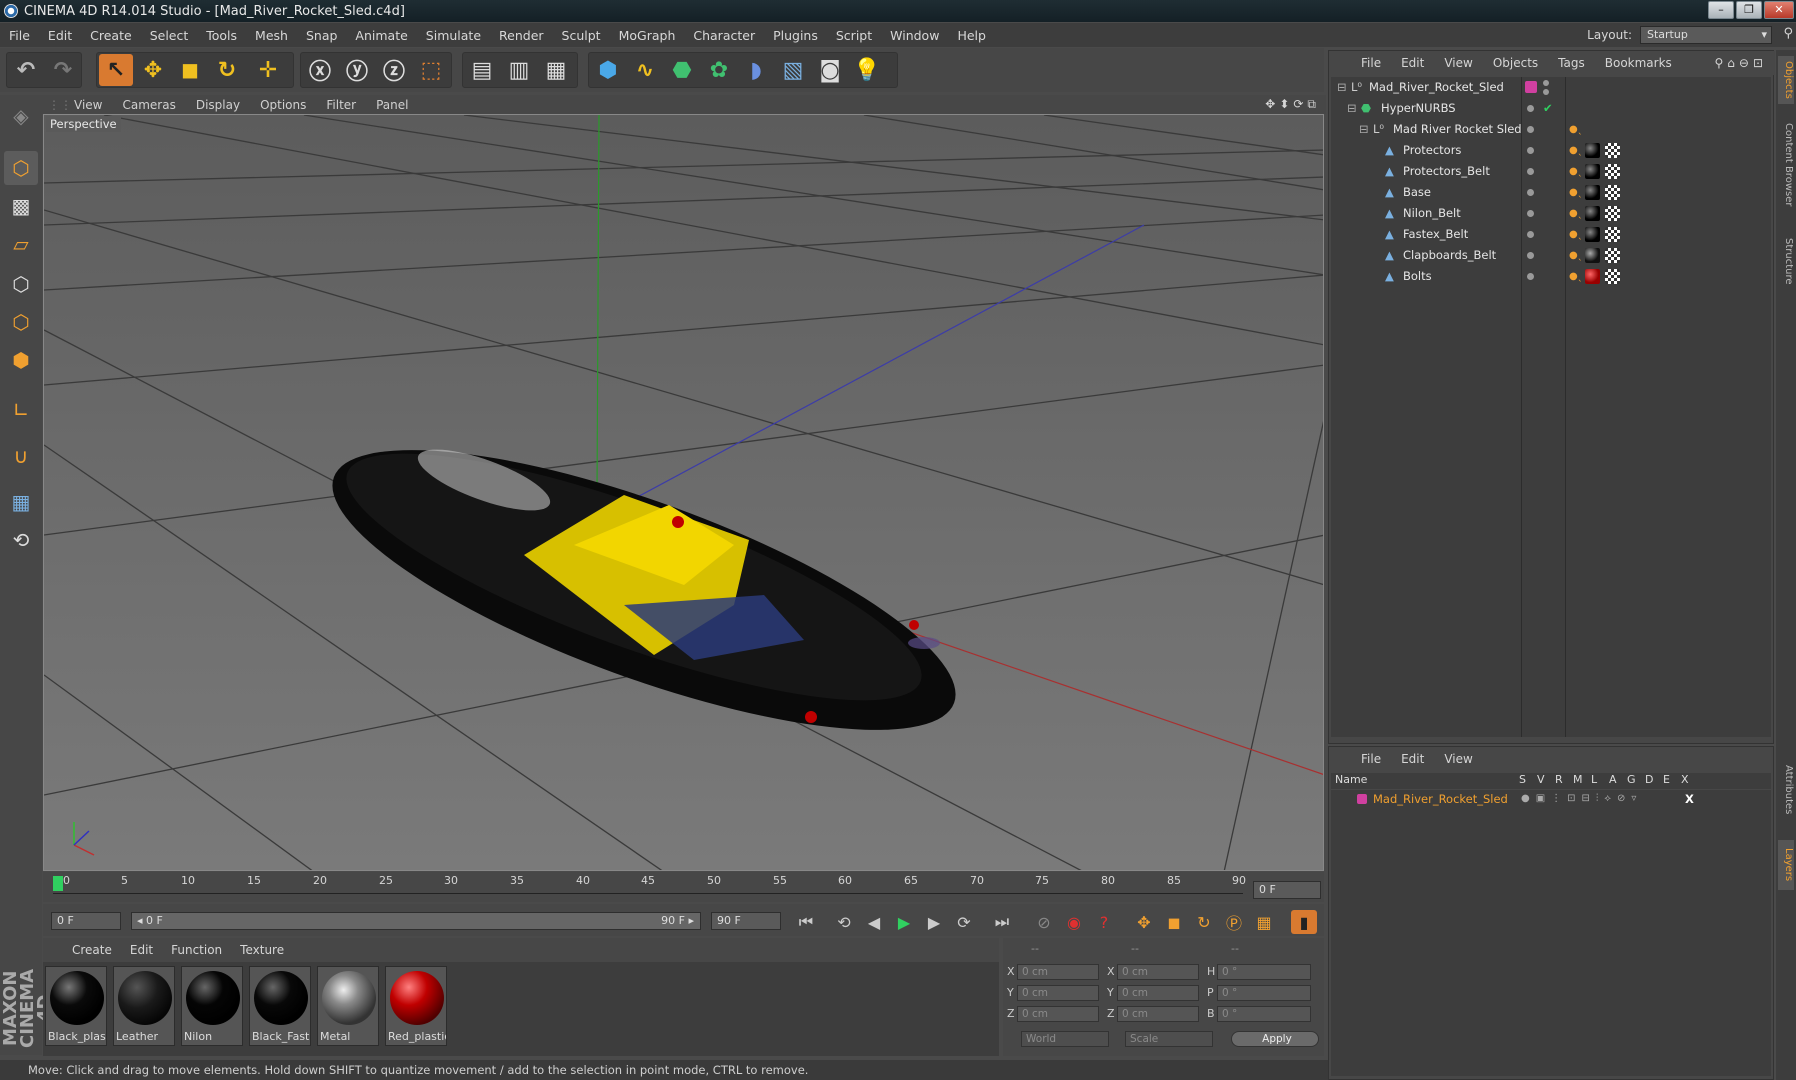 This screenshot has height=1080, width=1796. Describe the element at coordinates (321, 35) in the screenshot. I see `menu-snap: Snap` at that location.